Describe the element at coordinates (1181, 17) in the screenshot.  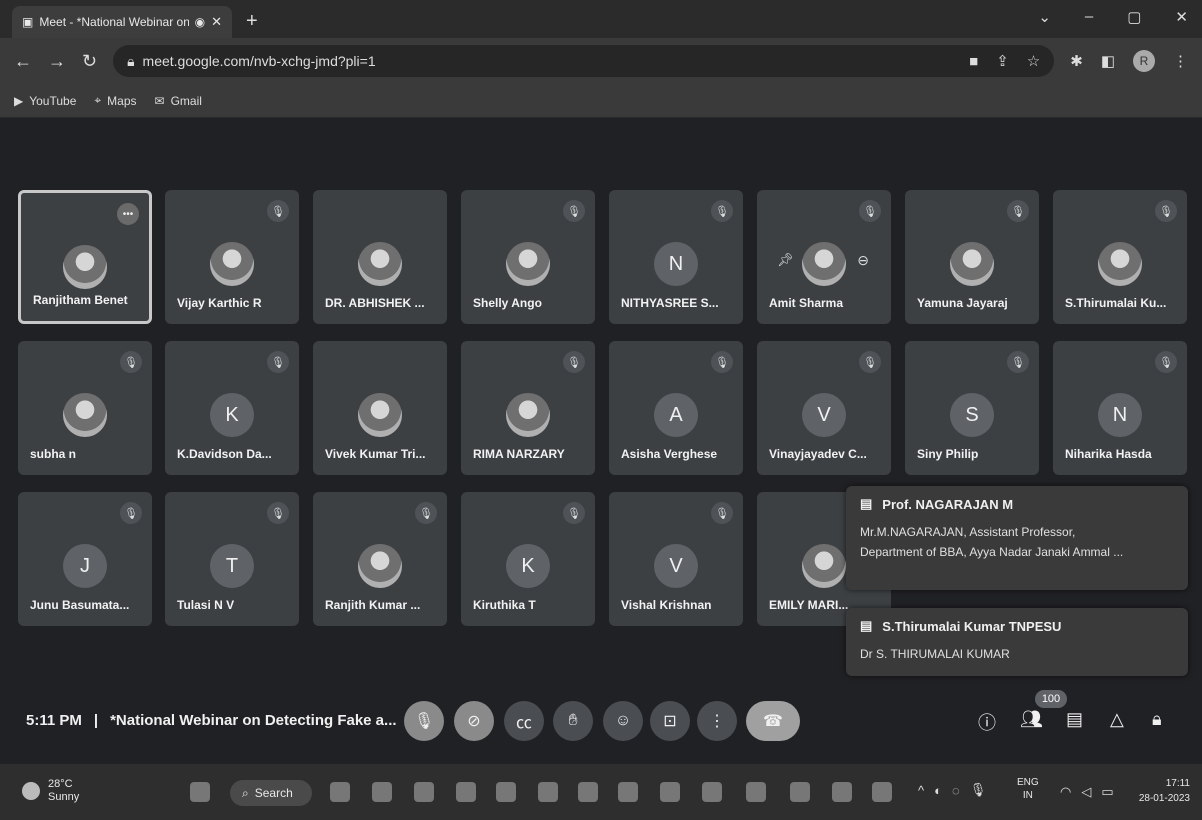
I see `close-window-icon: ✕` at that location.